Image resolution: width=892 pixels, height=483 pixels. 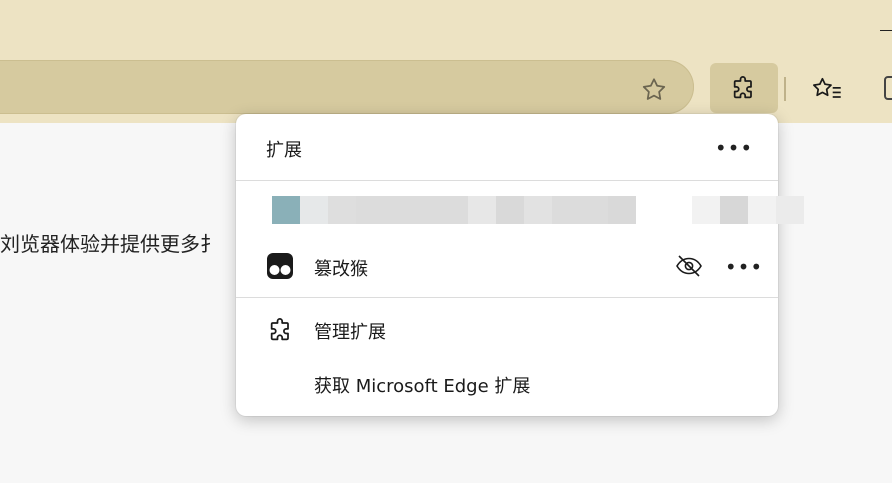 I want to click on eye-hidden-icon, so click(x=689, y=266).